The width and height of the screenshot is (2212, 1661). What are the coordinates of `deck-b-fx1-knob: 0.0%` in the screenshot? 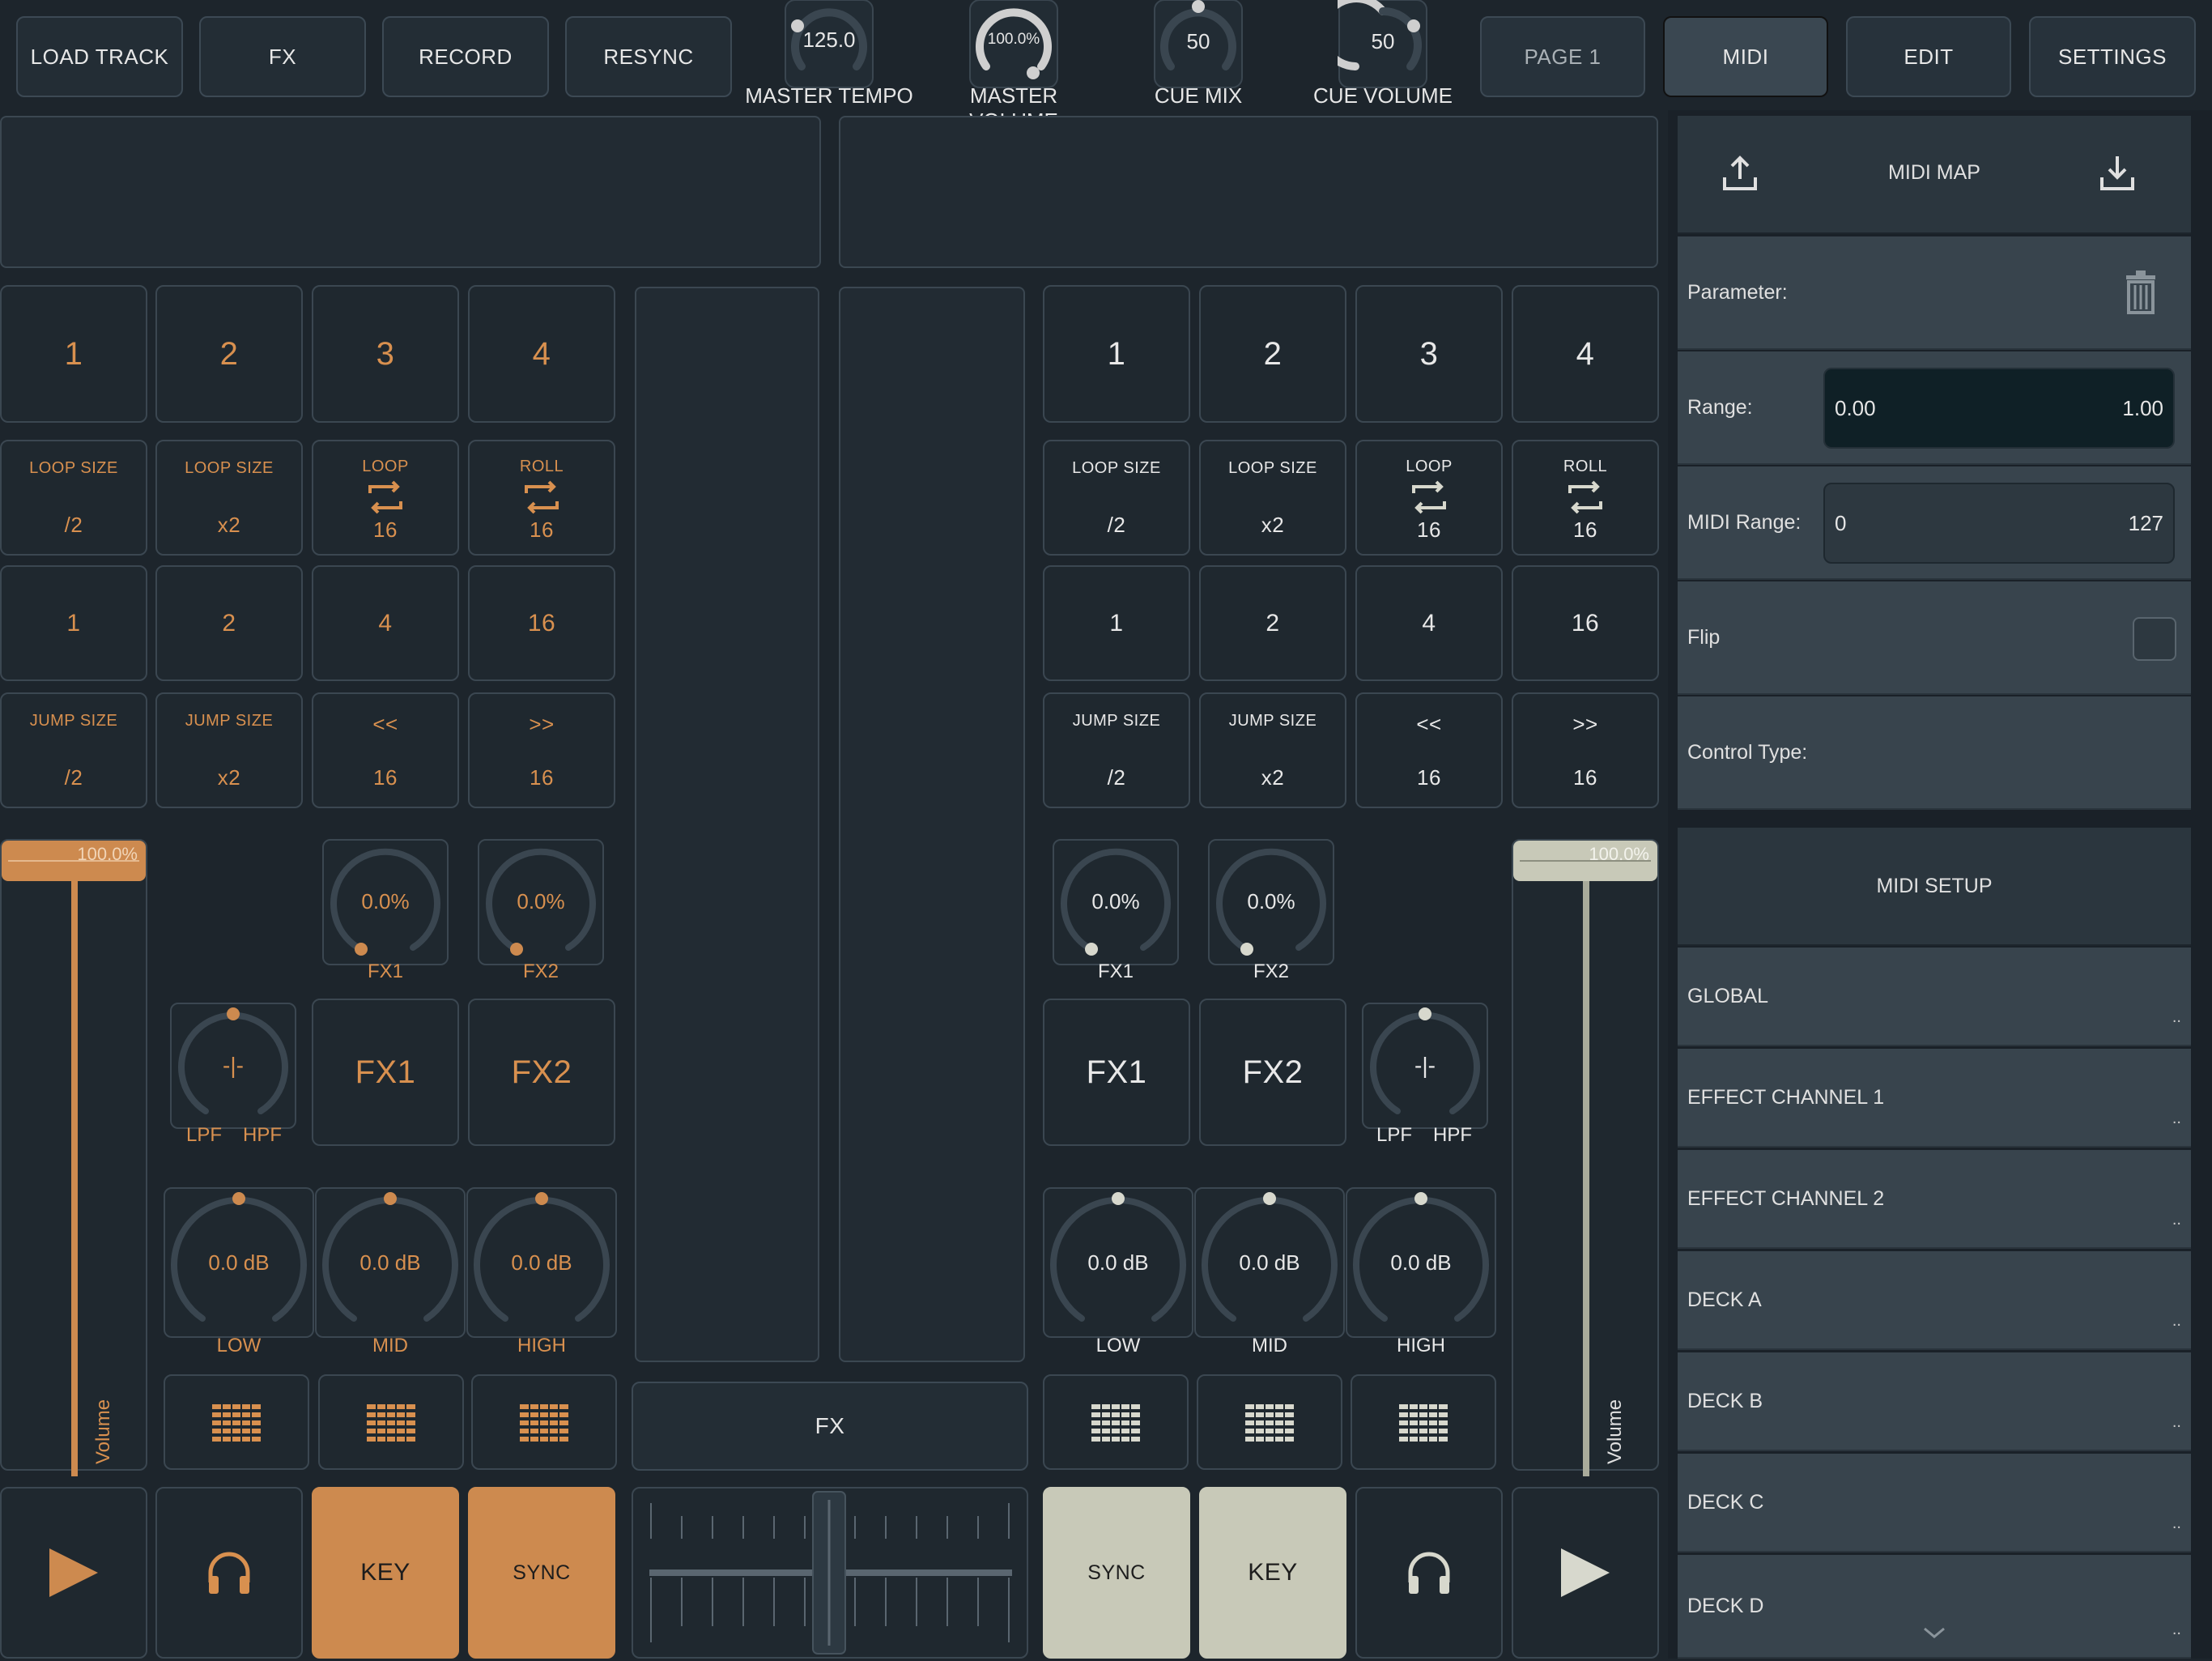 It's located at (1116, 902).